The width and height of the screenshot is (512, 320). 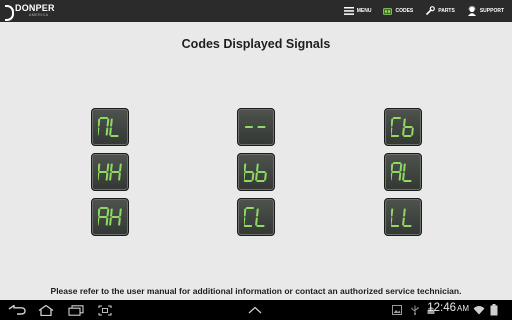 I want to click on code-tile: NL, so click(x=110, y=127).